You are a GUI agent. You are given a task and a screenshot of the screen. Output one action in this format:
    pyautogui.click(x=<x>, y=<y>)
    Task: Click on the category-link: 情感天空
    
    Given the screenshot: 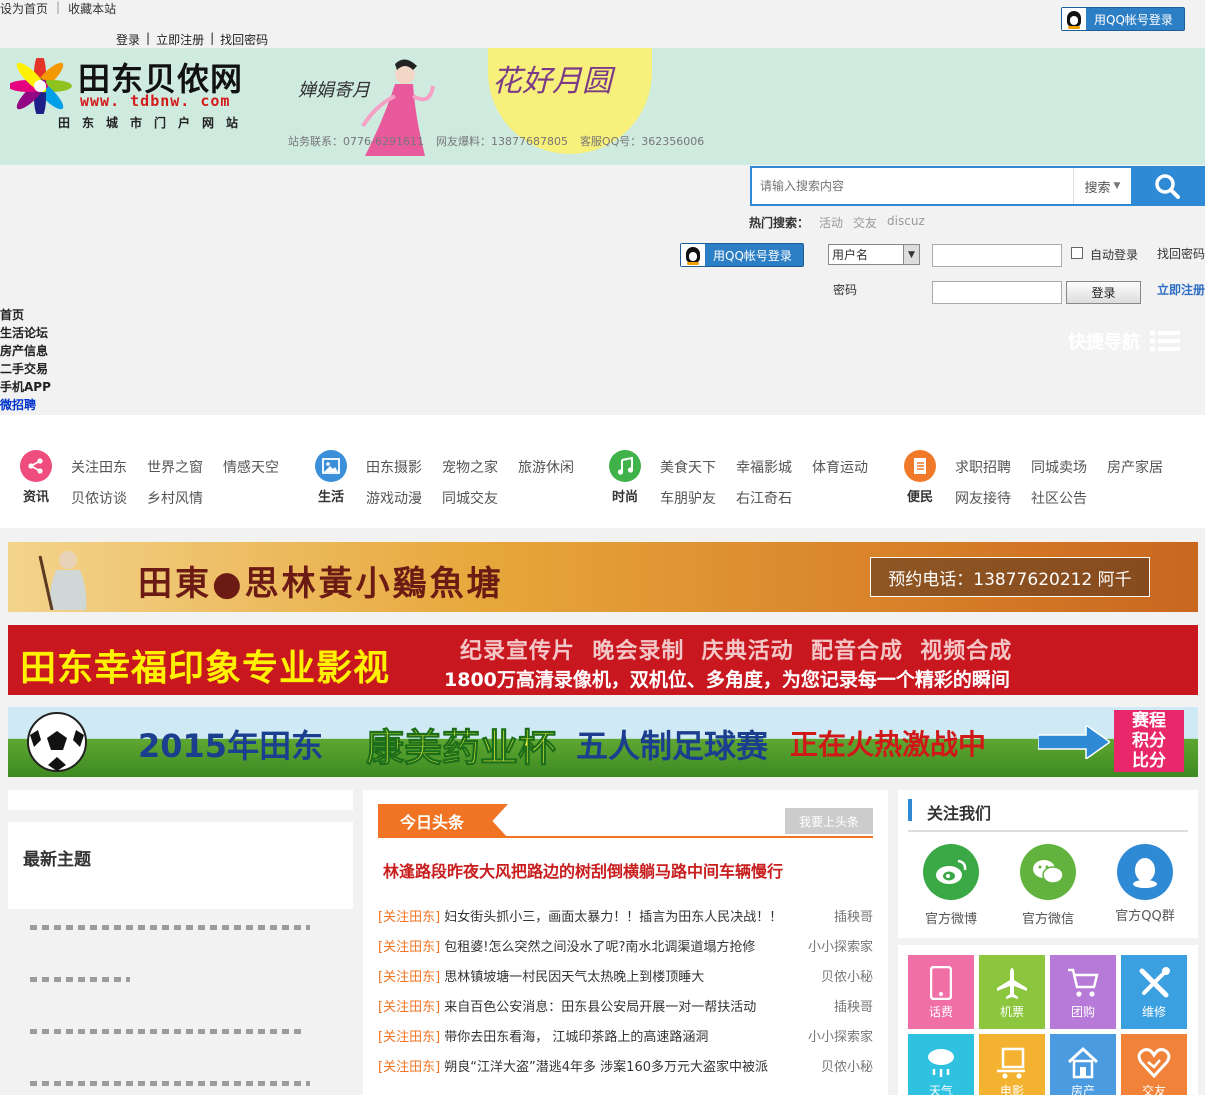 What is the action you would take?
    pyautogui.click(x=261, y=467)
    